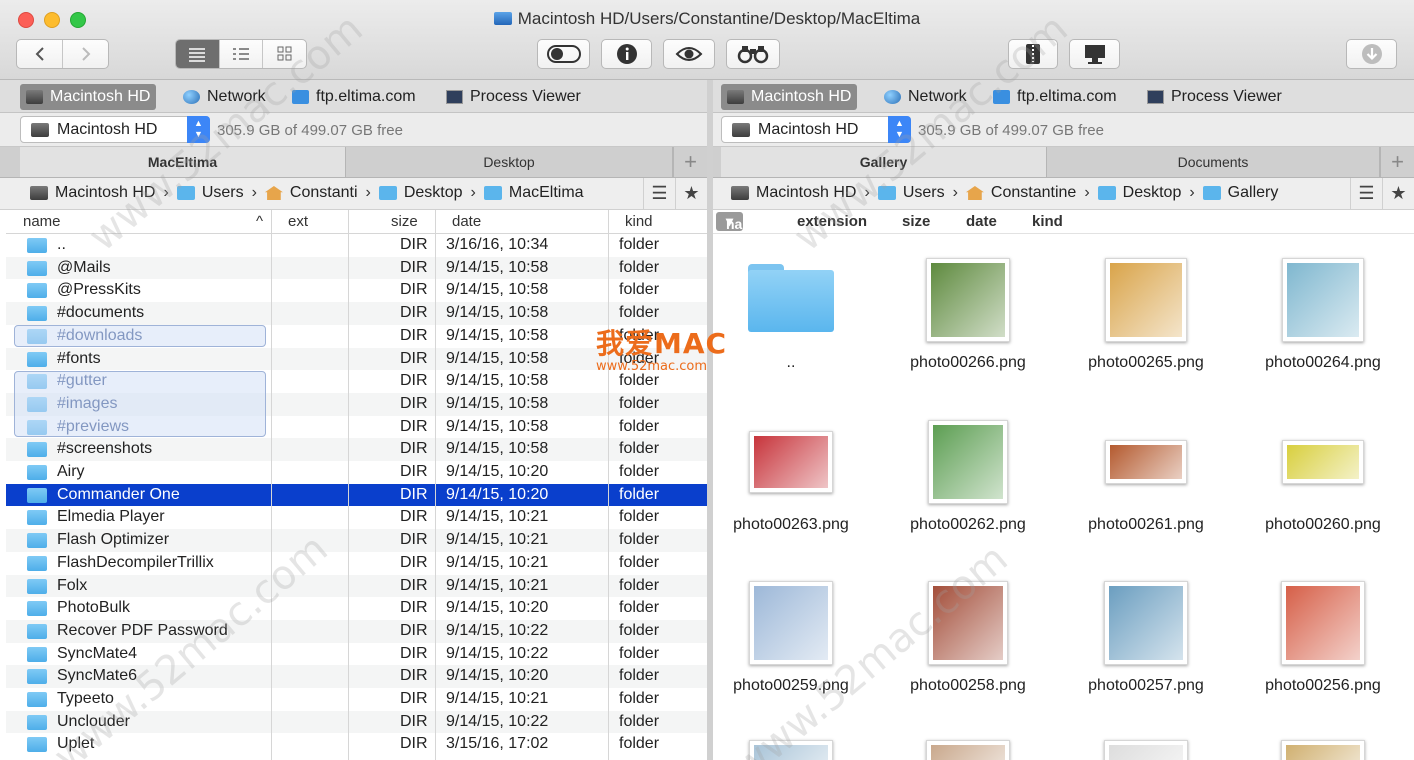 Image resolution: width=1414 pixels, height=760 pixels. Describe the element at coordinates (1371, 54) in the screenshot. I see `download-button` at that location.